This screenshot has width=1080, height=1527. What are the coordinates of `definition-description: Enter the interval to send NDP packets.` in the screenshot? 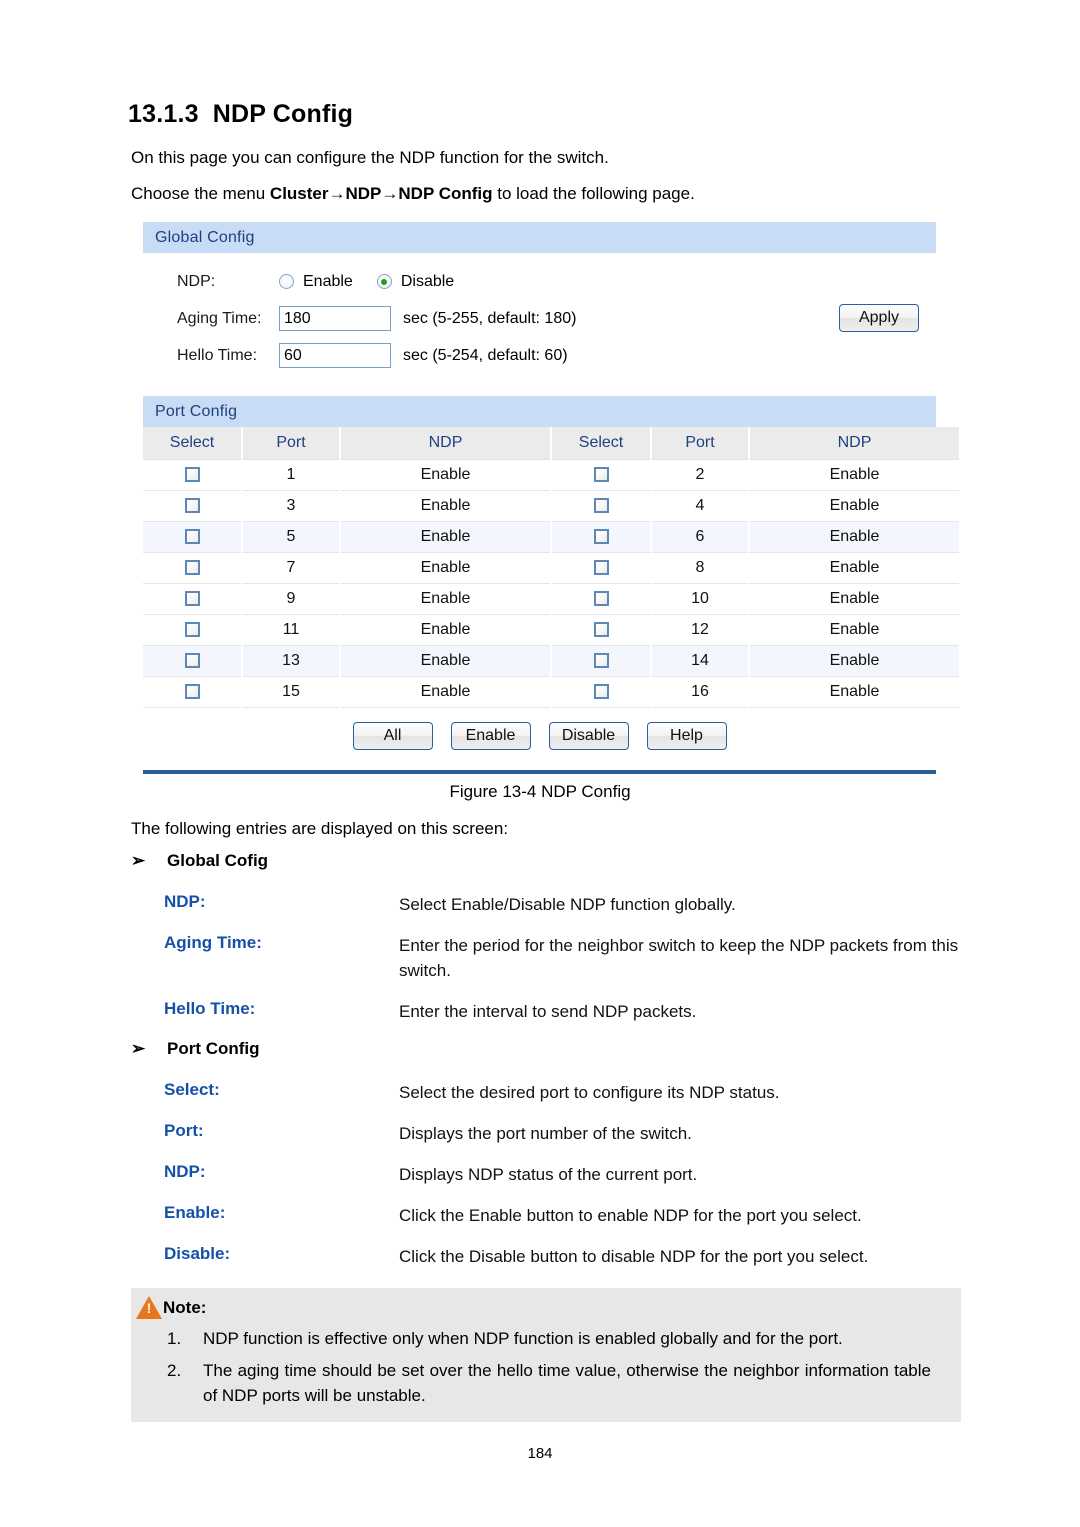 It's located at (548, 1011).